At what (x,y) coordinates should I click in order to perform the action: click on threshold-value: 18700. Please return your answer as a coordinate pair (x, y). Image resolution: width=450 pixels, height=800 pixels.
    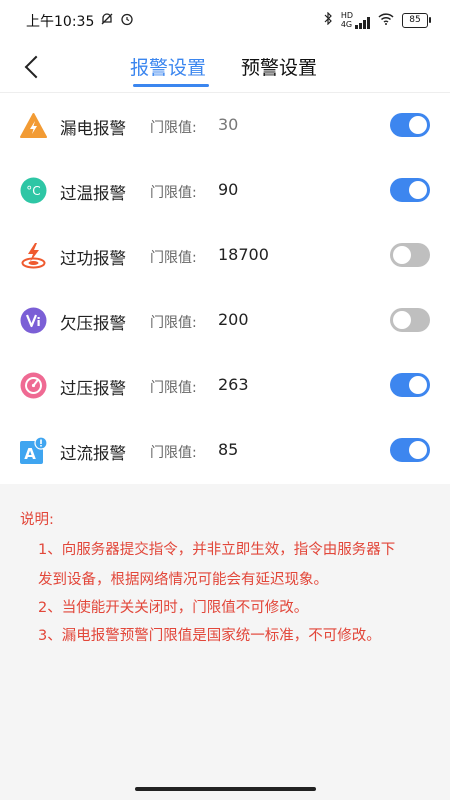
    Looking at the image, I should click on (243, 254).